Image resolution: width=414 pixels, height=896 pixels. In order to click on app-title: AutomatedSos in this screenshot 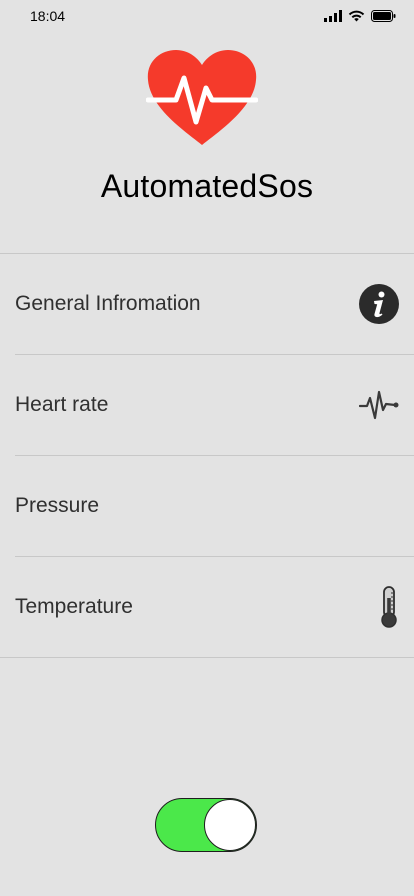, I will do `click(207, 186)`.